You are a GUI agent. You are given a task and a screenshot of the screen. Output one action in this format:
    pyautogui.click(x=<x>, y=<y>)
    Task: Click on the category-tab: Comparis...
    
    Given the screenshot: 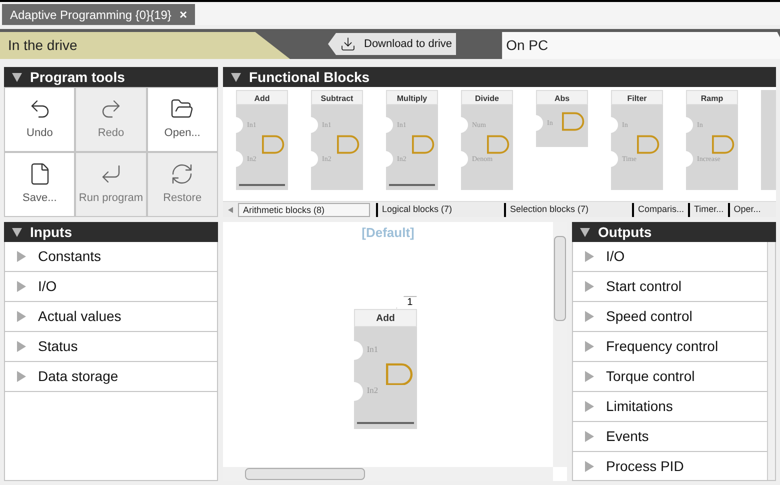 What is the action you would take?
    pyautogui.click(x=660, y=209)
    